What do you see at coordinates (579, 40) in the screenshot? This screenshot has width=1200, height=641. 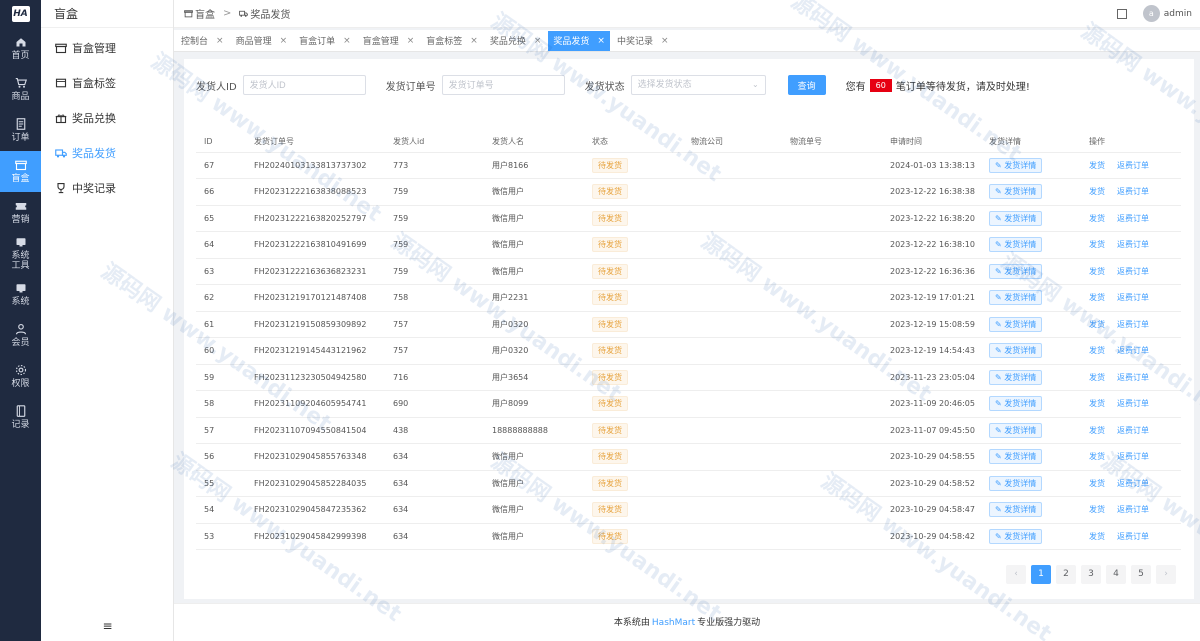 I see `tab-6: 奖品发货 ×` at bounding box center [579, 40].